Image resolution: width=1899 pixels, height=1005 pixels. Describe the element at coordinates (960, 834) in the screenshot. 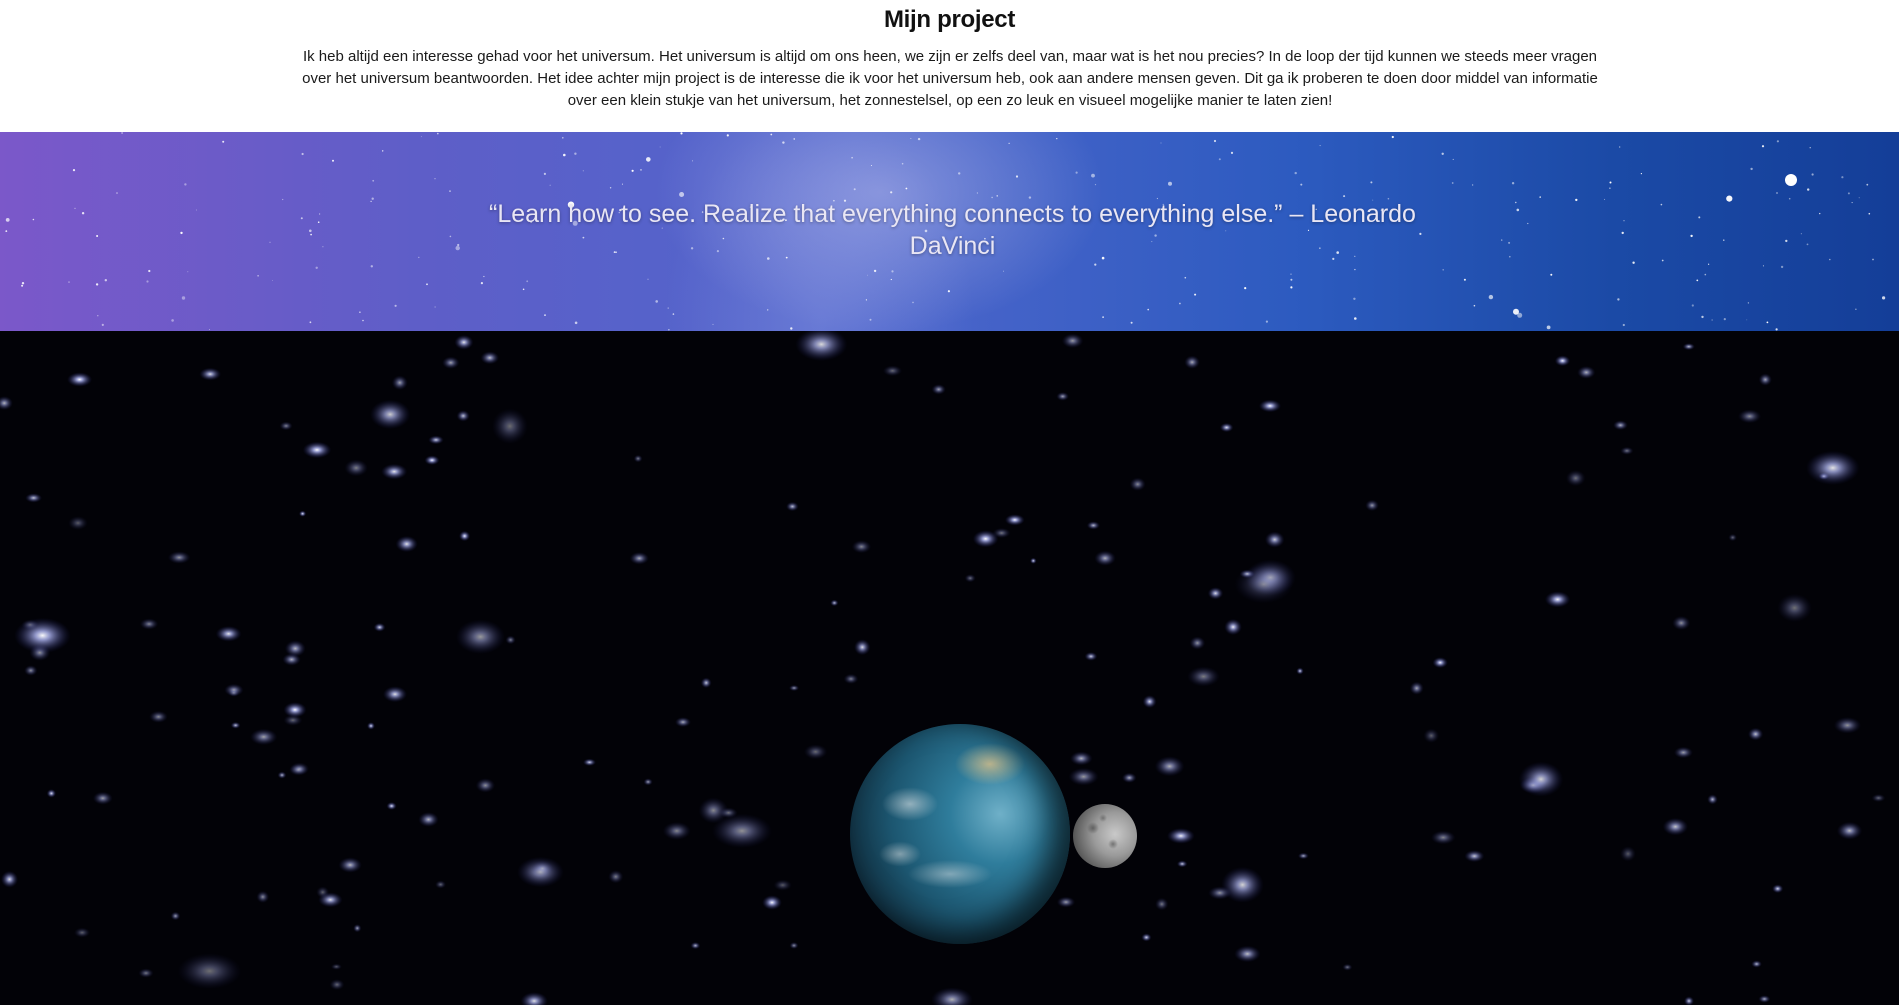

I see `earth-planet` at that location.